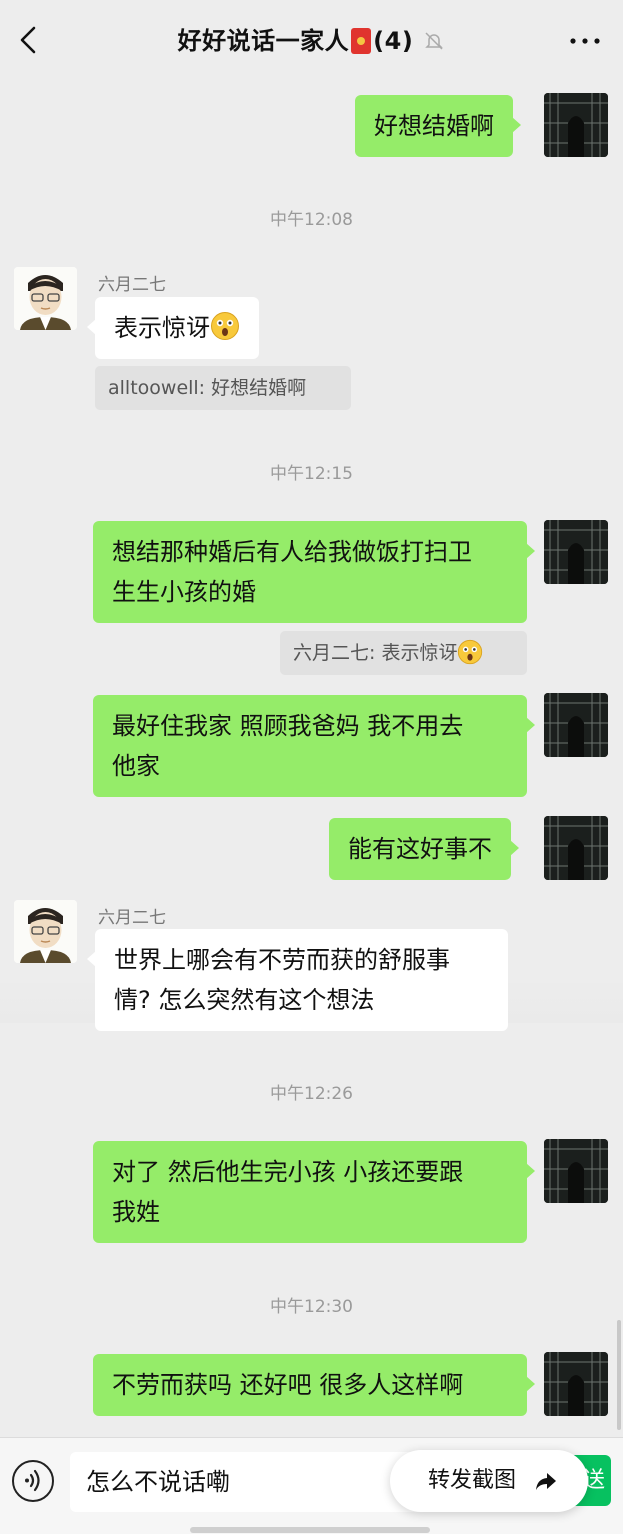 The image size is (623, 1534). Describe the element at coordinates (162, 328) in the screenshot. I see `message-text: 表示惊讶` at that location.